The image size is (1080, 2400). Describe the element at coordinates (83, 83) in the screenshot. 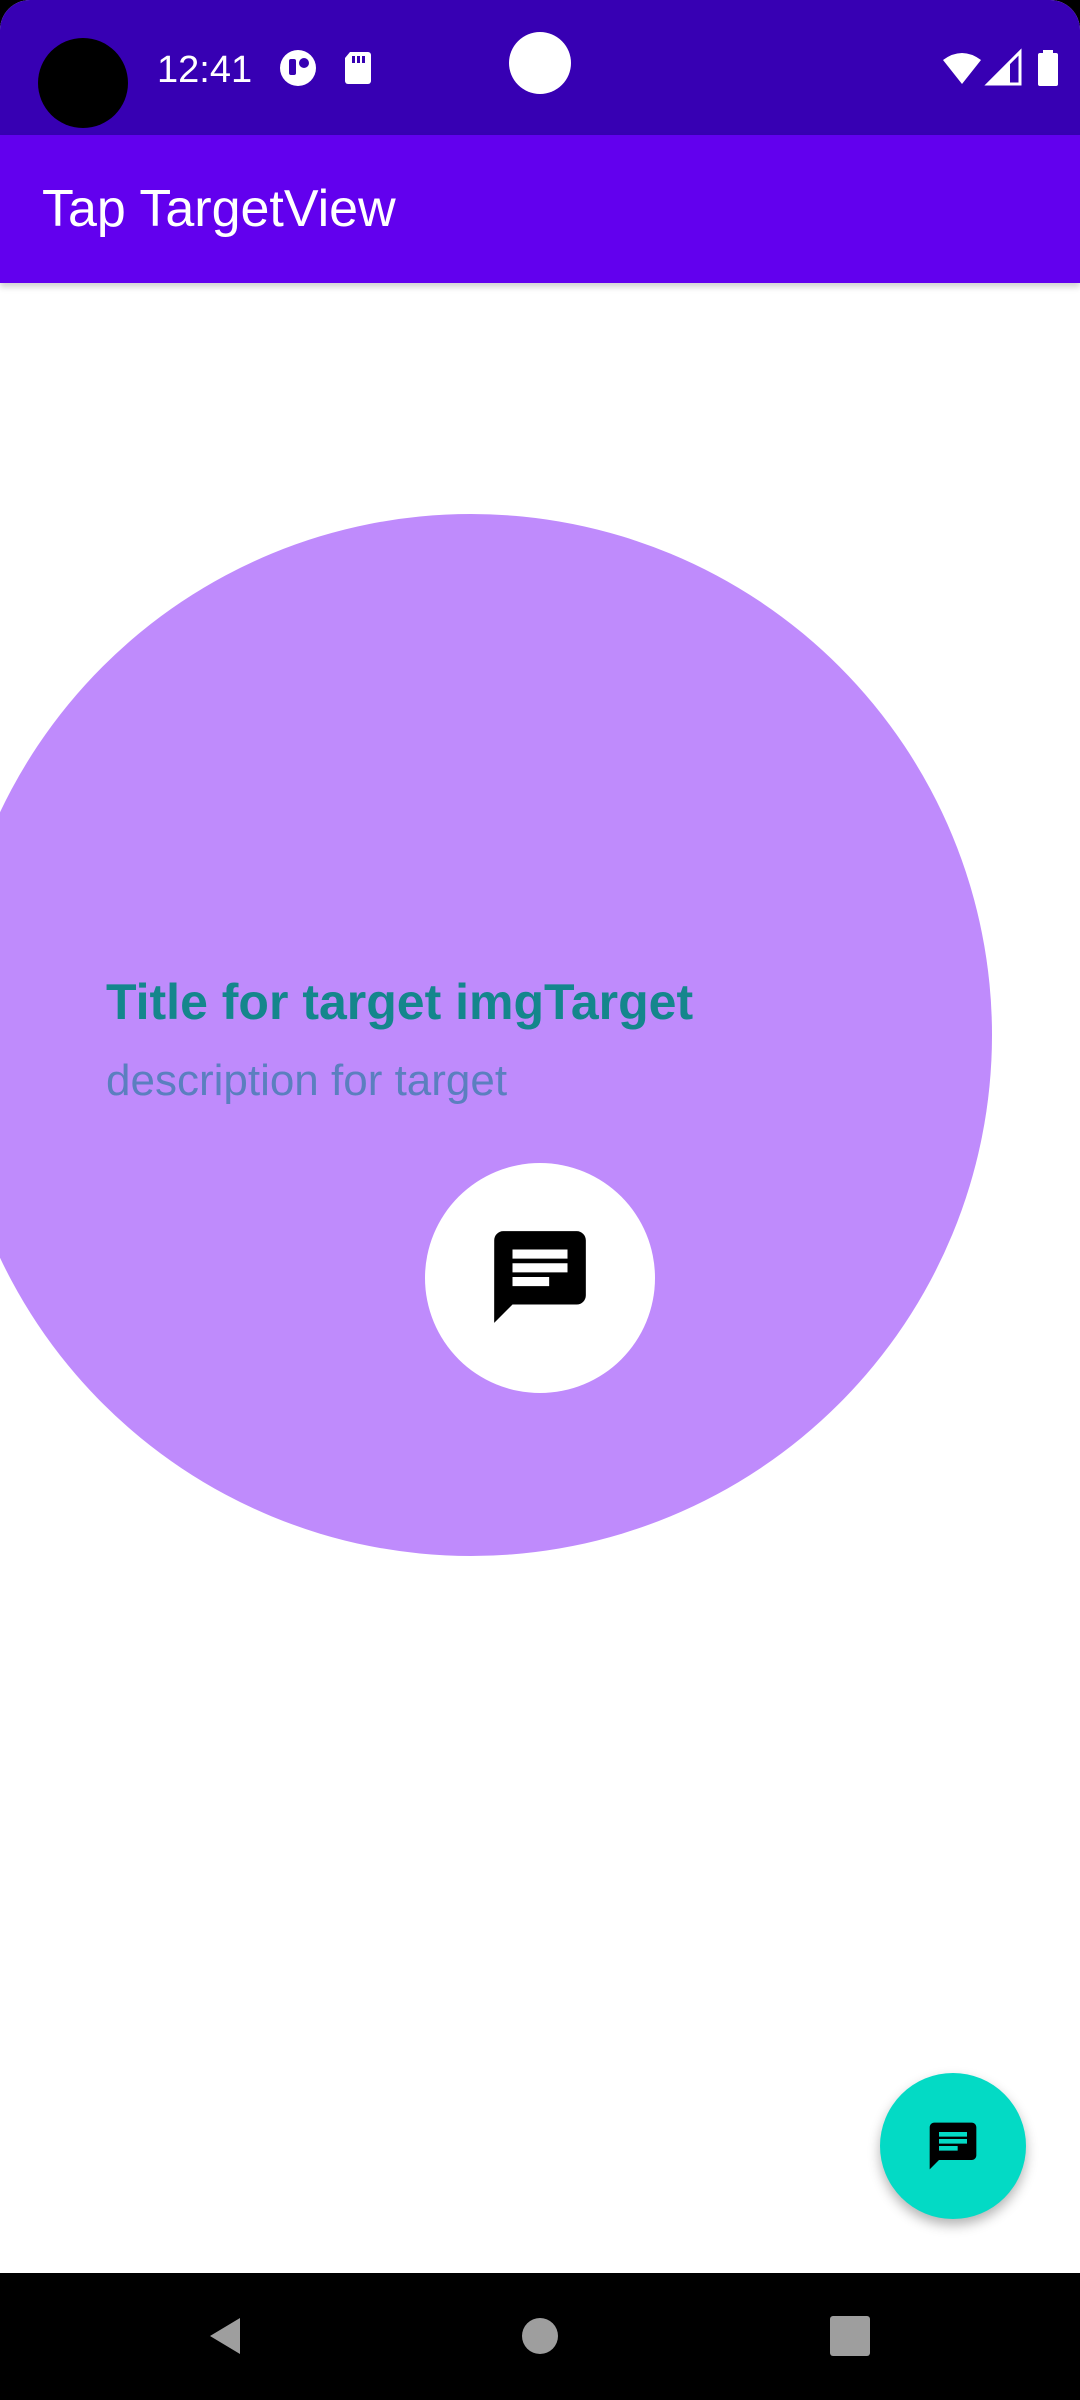

I see `camera-cutout` at that location.